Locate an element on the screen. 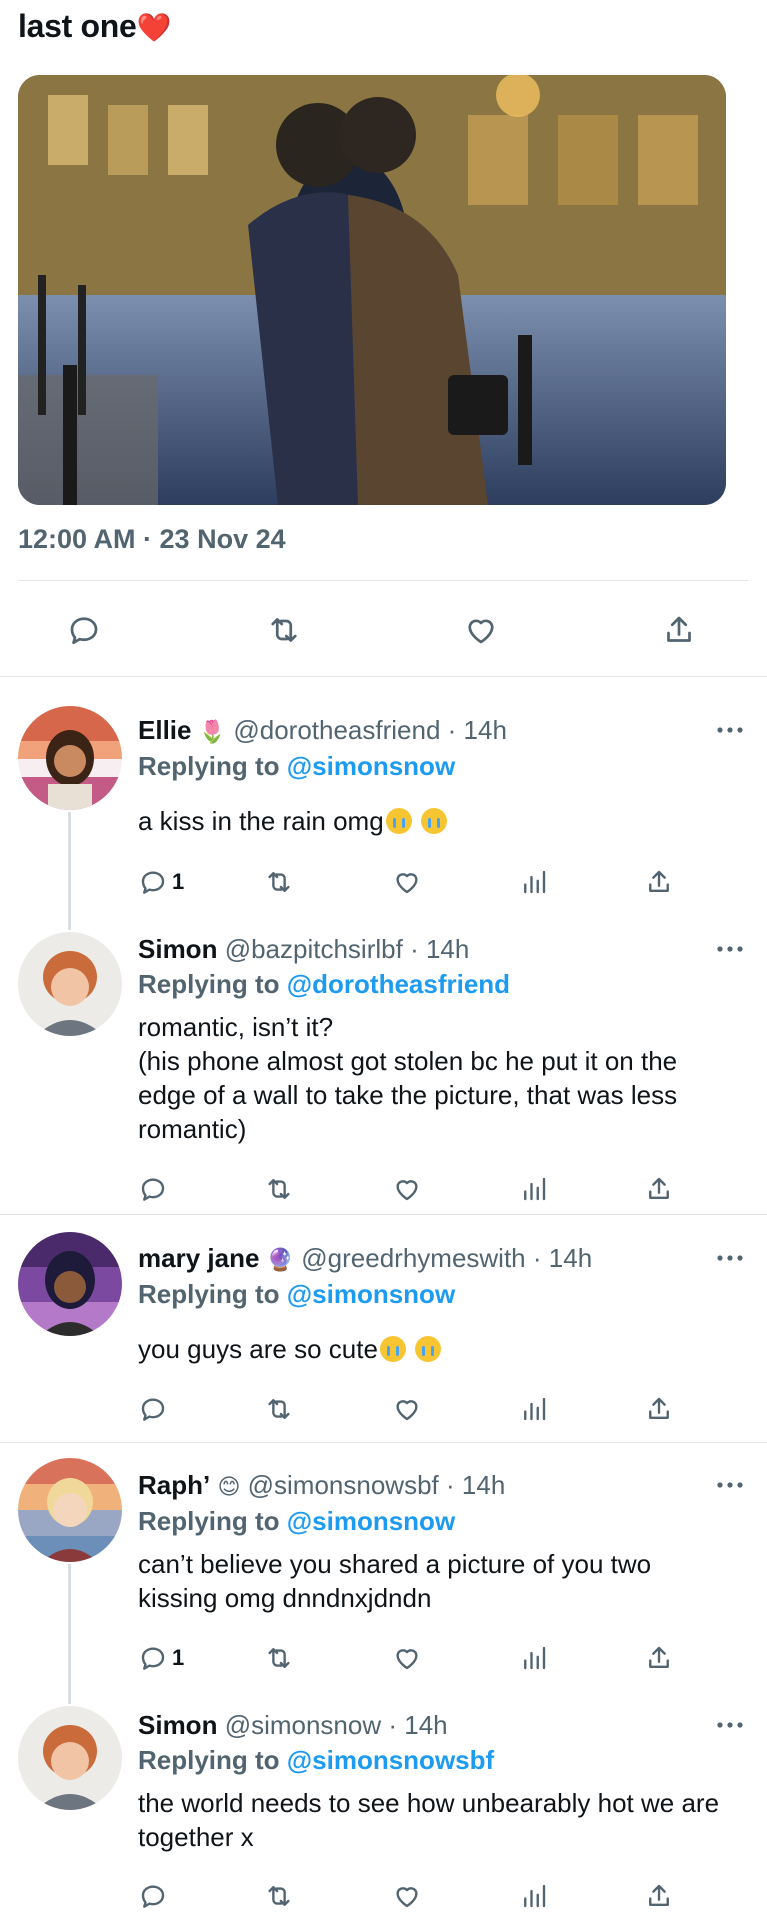 Image resolution: width=767 pixels, height=1920 pixels. reply-text: you guys are so cute is located at coordinates (433, 1349).